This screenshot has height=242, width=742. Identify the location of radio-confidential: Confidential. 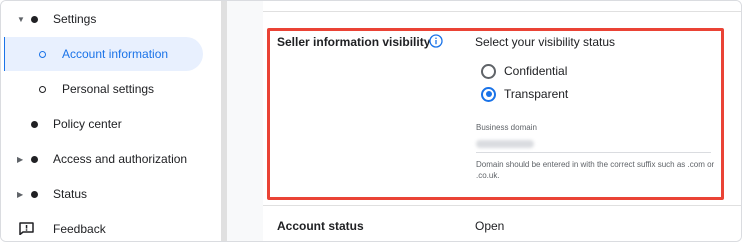
(524, 71).